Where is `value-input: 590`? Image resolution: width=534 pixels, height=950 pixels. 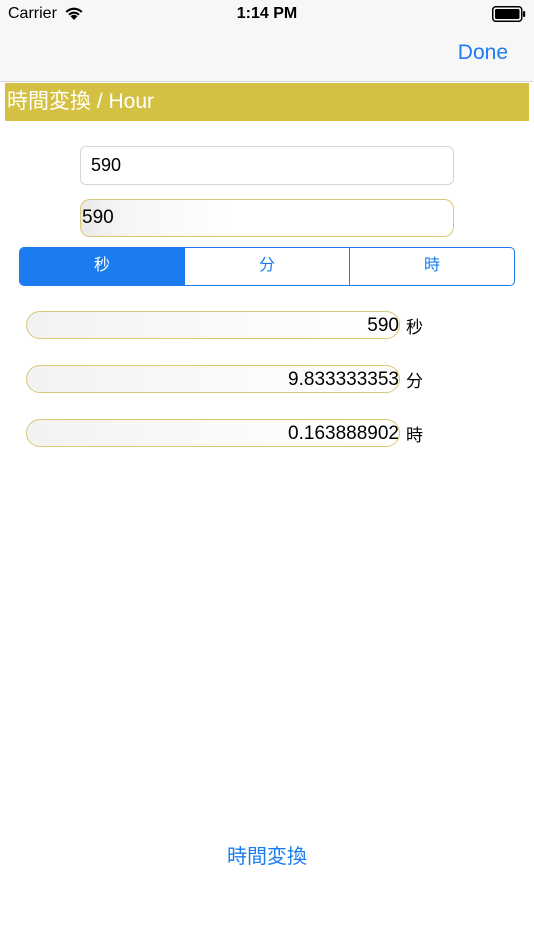
value-input: 590 is located at coordinates (267, 165).